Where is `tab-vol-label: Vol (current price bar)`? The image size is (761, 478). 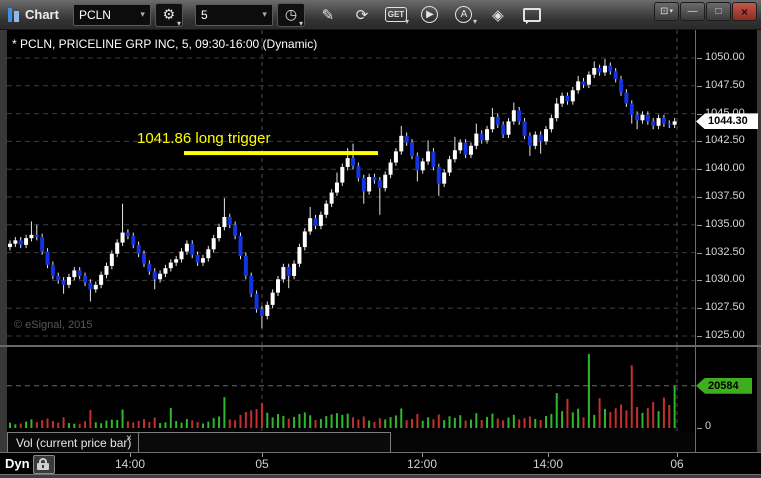
tab-vol-label: Vol (current price bar) is located at coordinates (74, 443).